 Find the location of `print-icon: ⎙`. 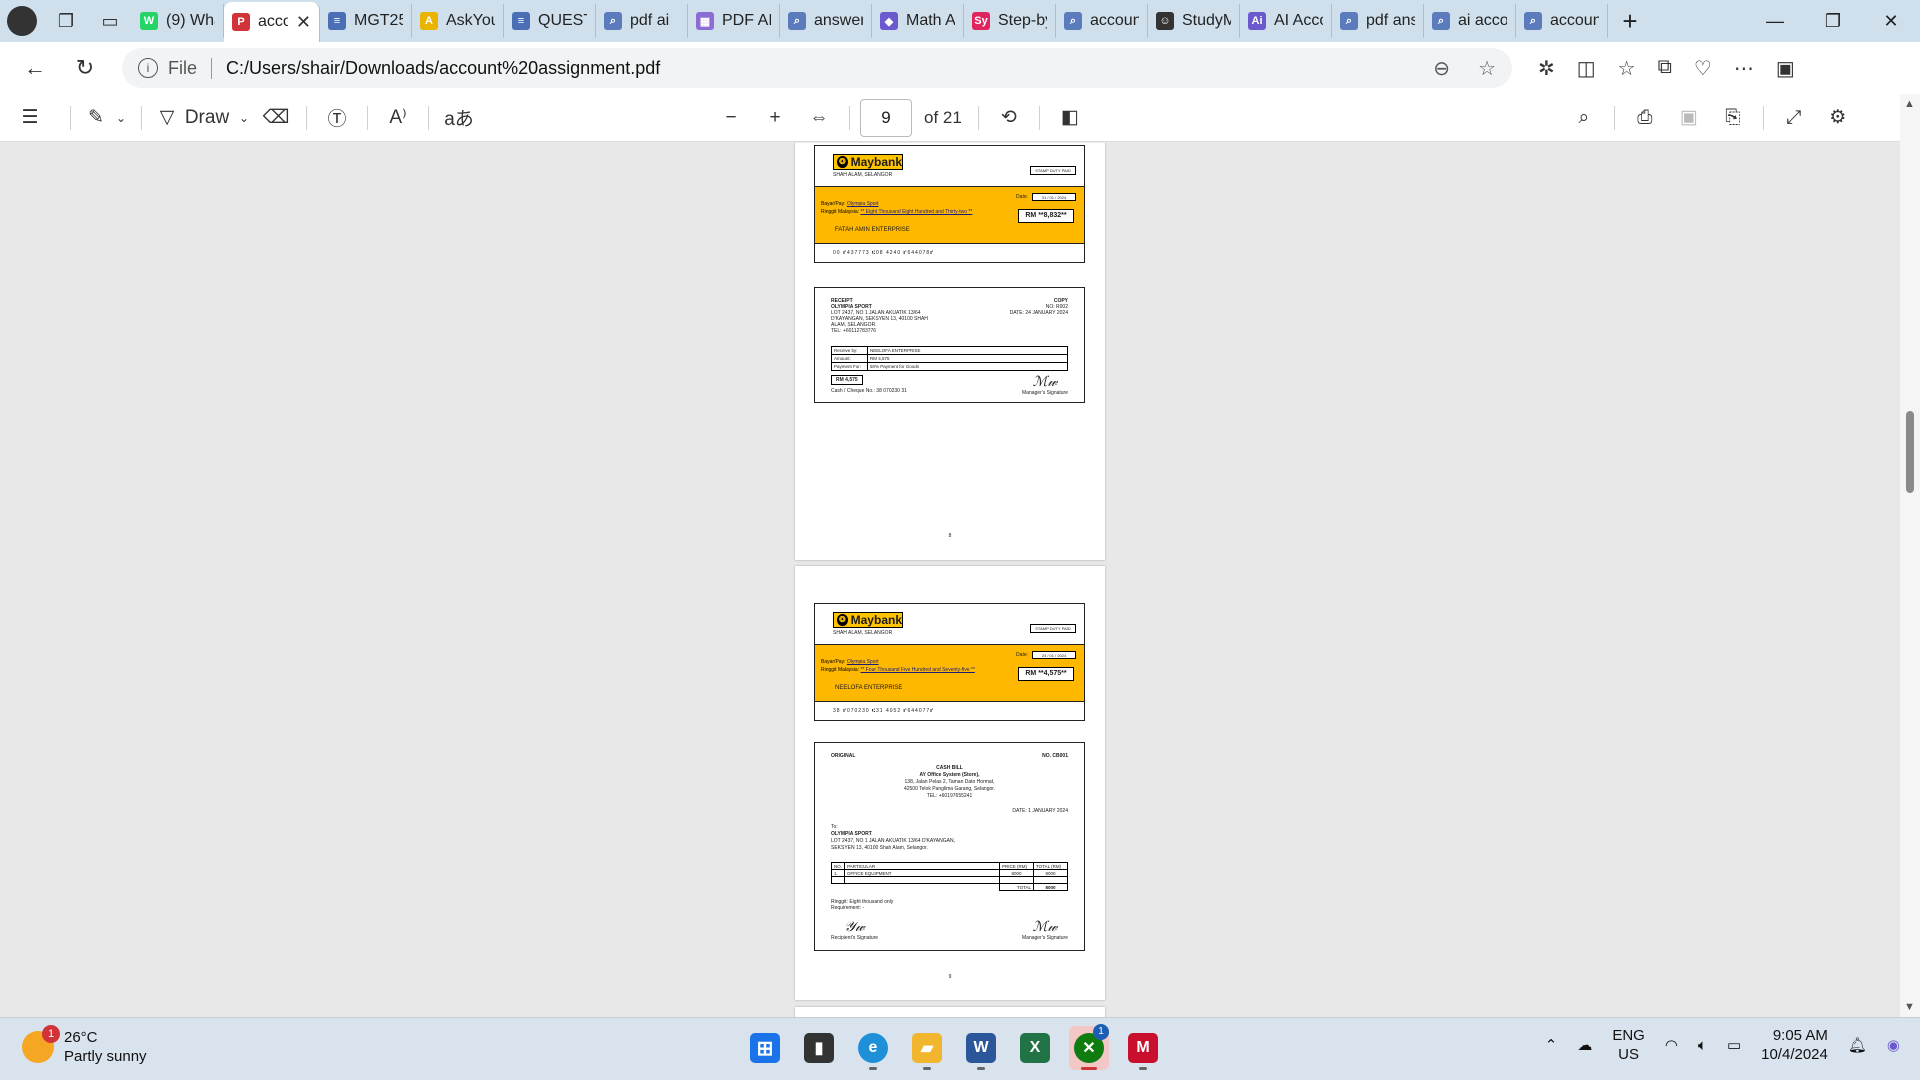

print-icon: ⎙ is located at coordinates (1645, 118).